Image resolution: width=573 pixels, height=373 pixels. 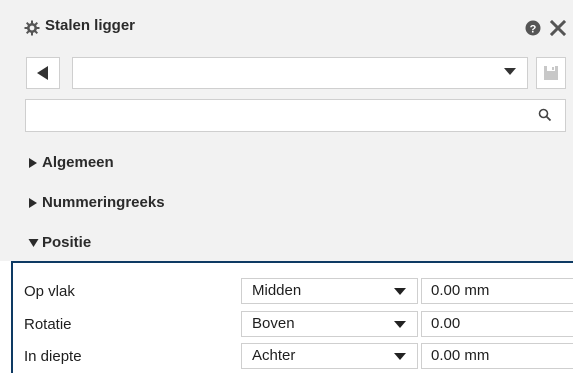 I want to click on rotatie-value-field: 0.00, so click(x=497, y=324).